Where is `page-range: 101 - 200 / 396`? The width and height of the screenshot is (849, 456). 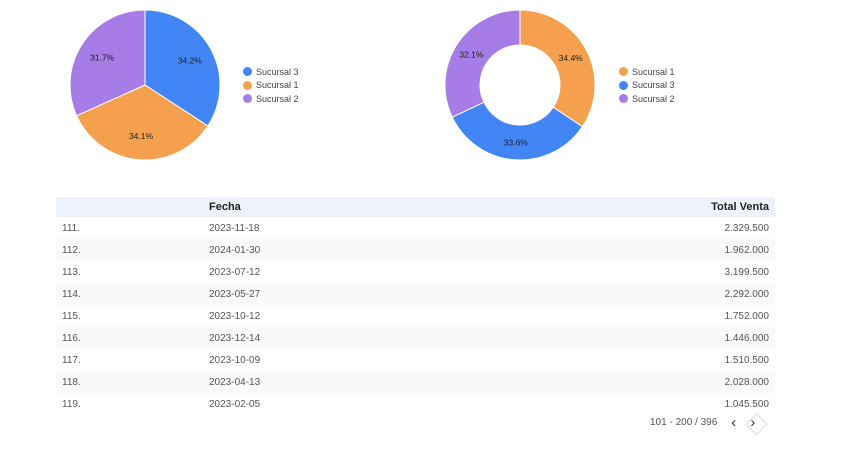 page-range: 101 - 200 / 396 is located at coordinates (684, 422).